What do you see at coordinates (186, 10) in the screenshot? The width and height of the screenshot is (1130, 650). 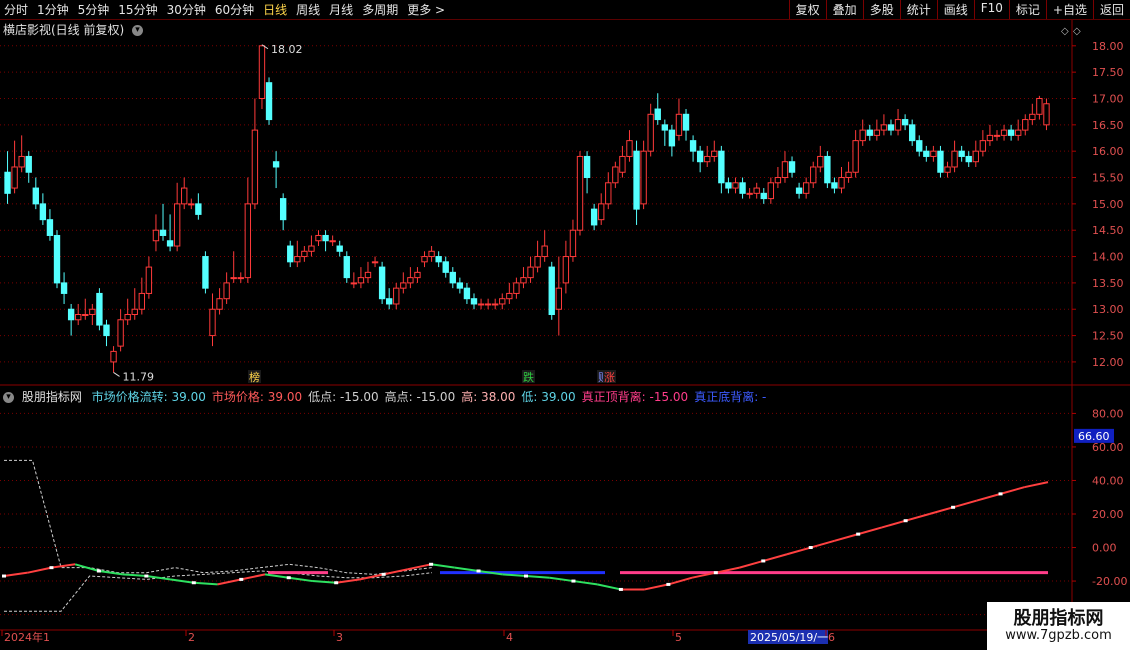 I see `tab-period-4: 30分钟` at bounding box center [186, 10].